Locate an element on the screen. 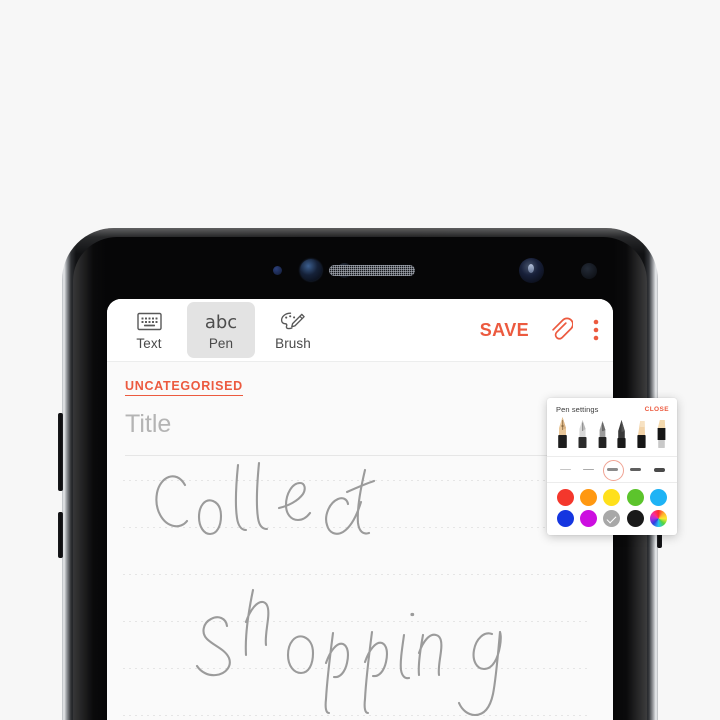 The image size is (720, 720). color-swatch-yellow is located at coordinates (612, 497).